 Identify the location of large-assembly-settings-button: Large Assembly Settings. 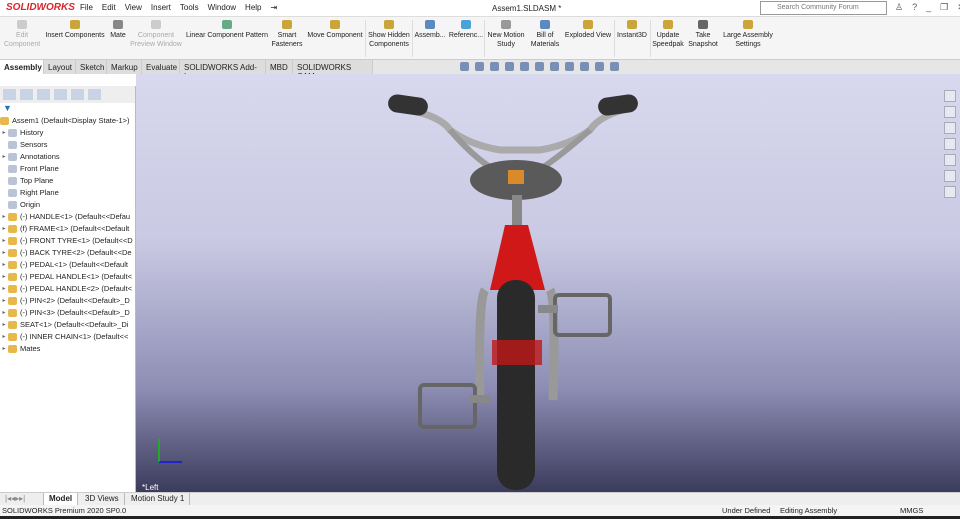
(748, 34).